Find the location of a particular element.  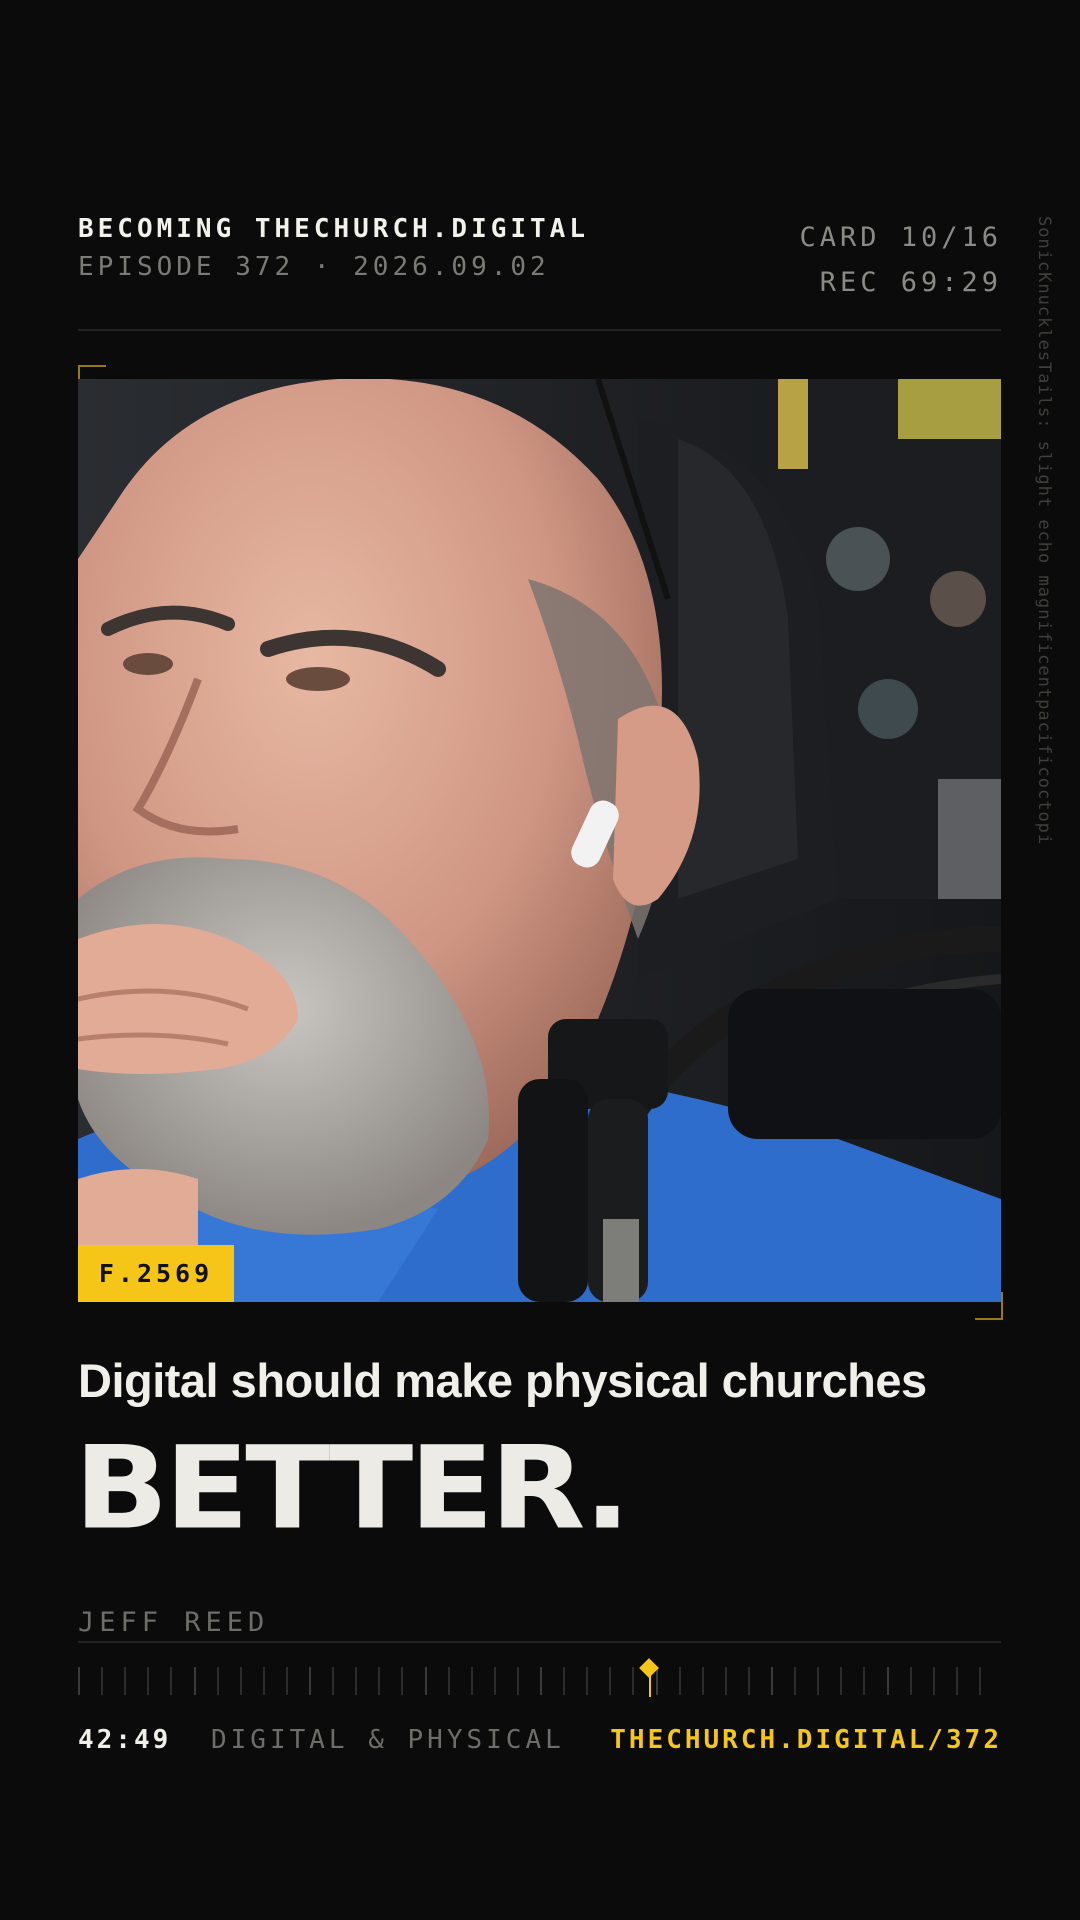

header-divider is located at coordinates (539, 330).